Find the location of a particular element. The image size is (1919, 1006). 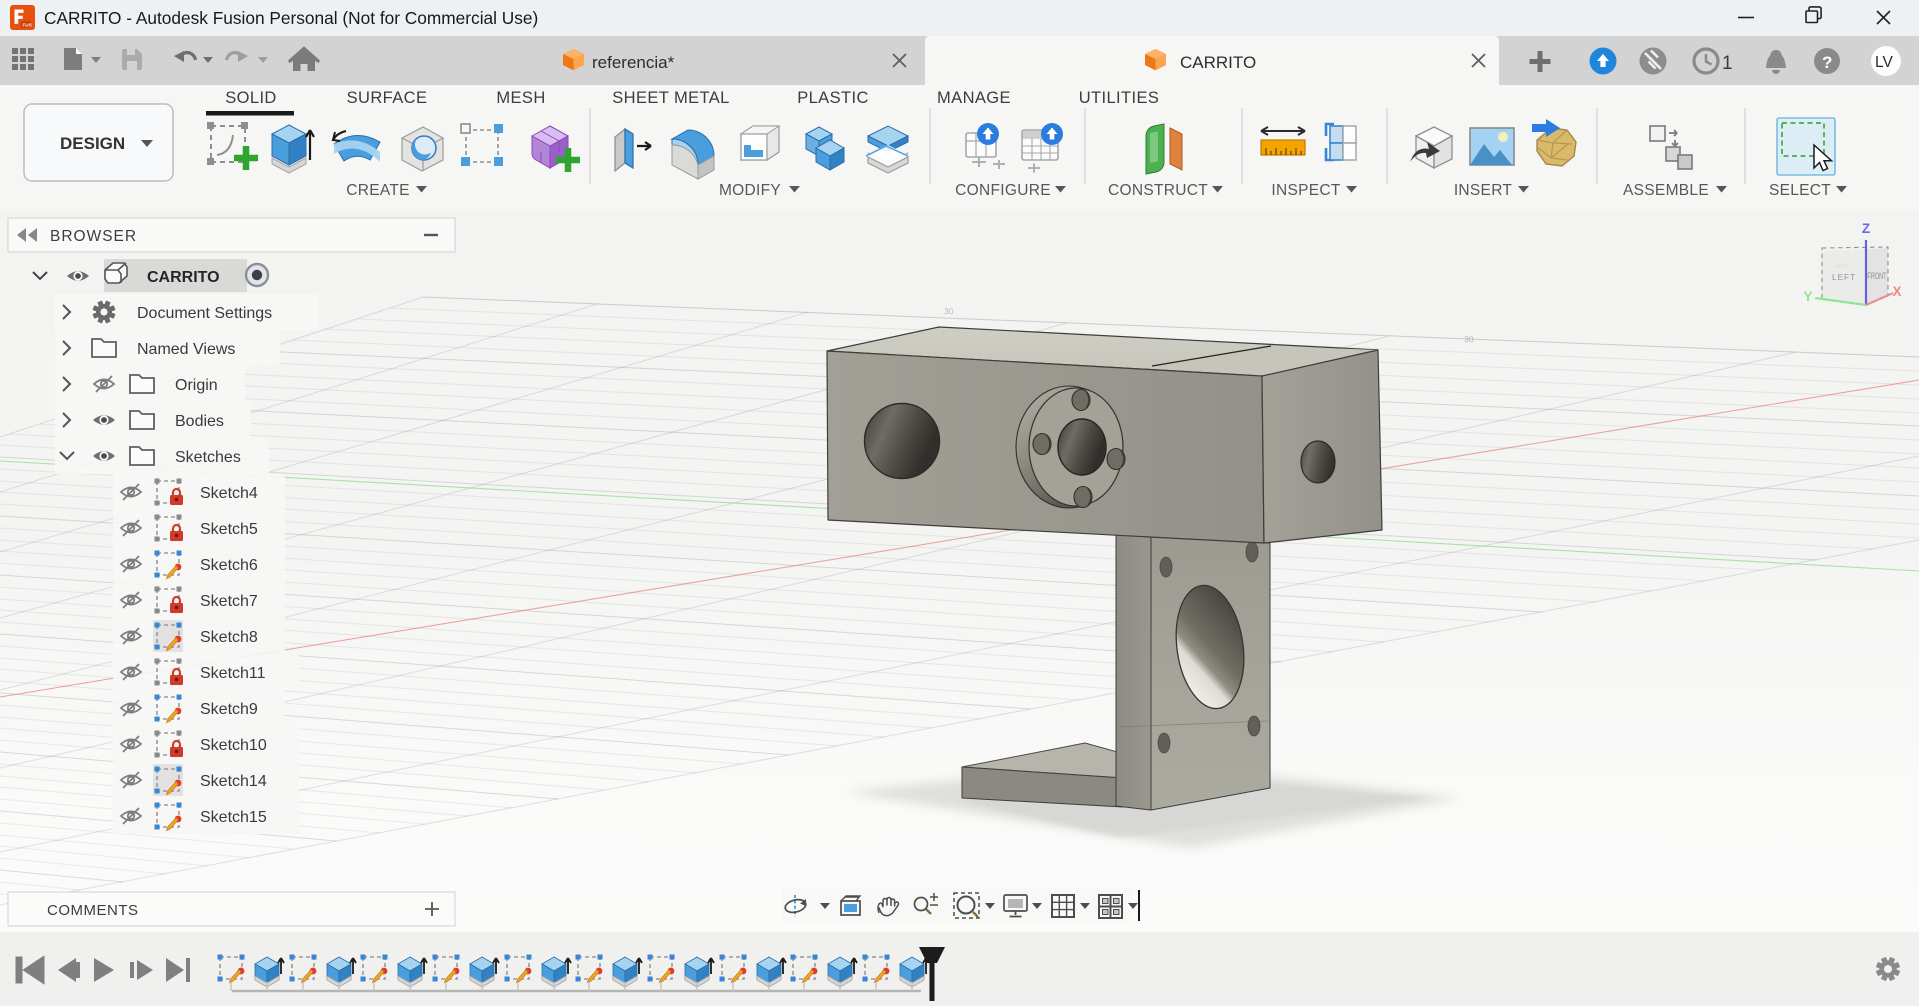

svg-text: Sketch9 is located at coordinates (229, 709).